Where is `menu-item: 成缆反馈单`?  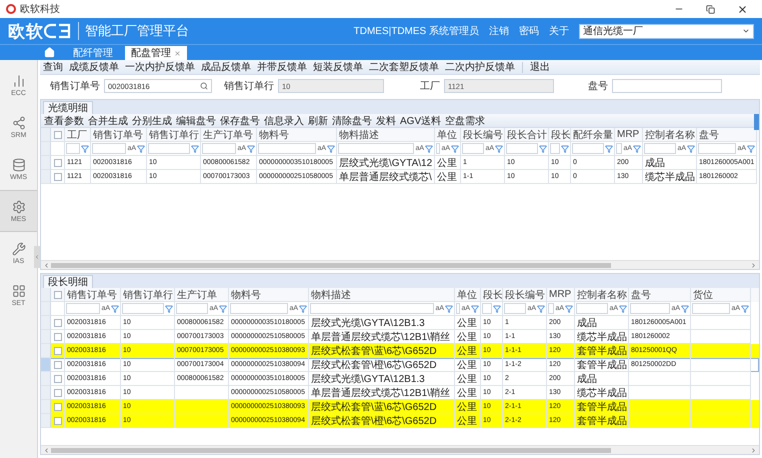 menu-item: 成缆反馈单 is located at coordinates (94, 67).